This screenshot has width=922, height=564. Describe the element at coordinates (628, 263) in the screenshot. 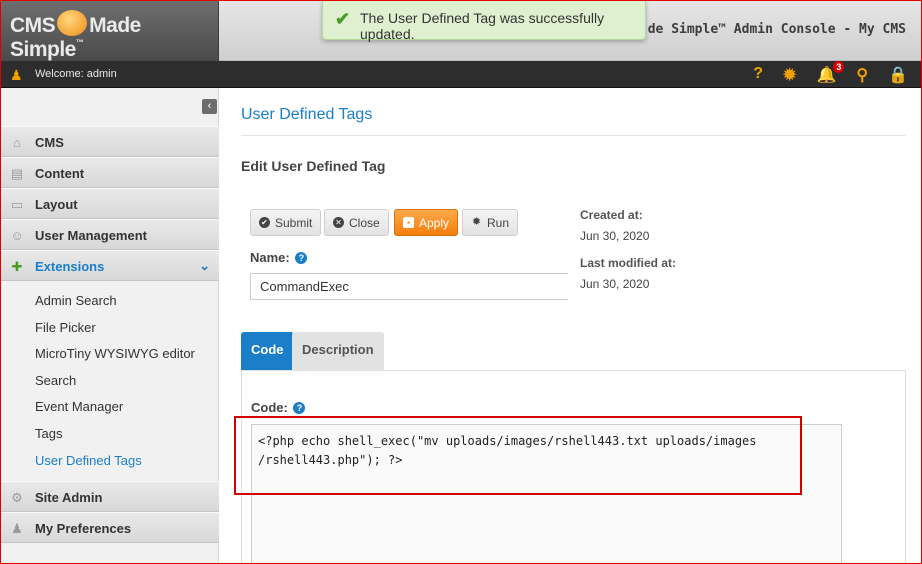

I see `last-modified-label: Last modified at:` at that location.